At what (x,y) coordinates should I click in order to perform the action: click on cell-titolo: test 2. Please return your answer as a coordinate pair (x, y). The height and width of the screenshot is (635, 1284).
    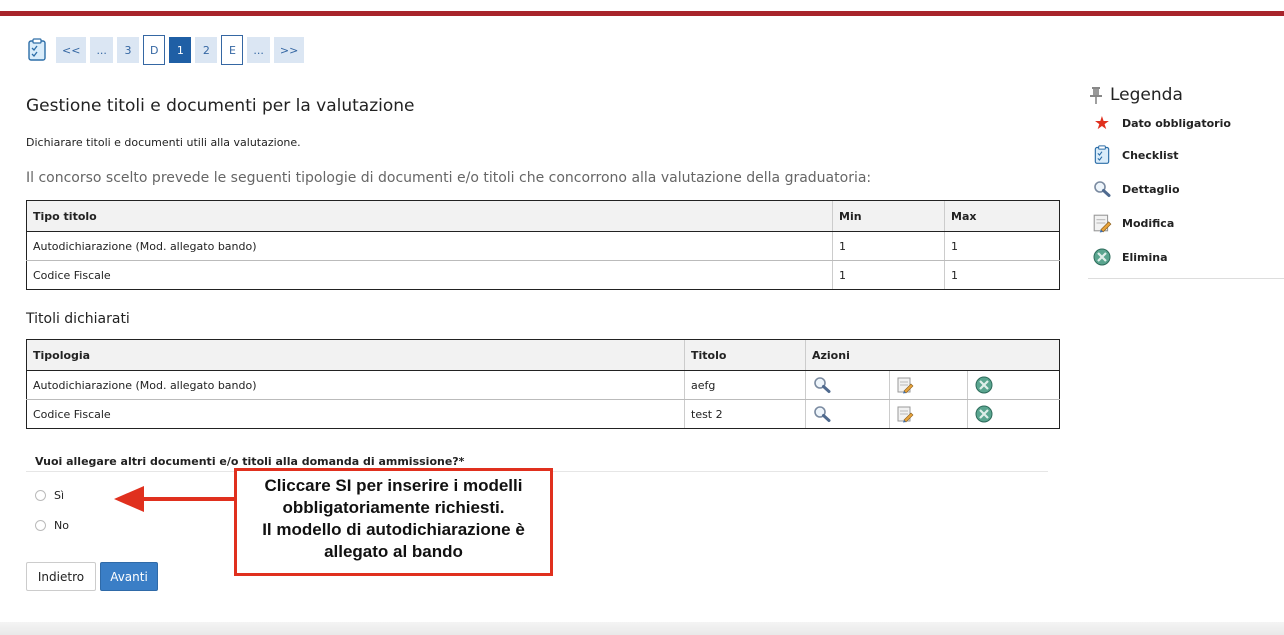
    Looking at the image, I should click on (745, 414).